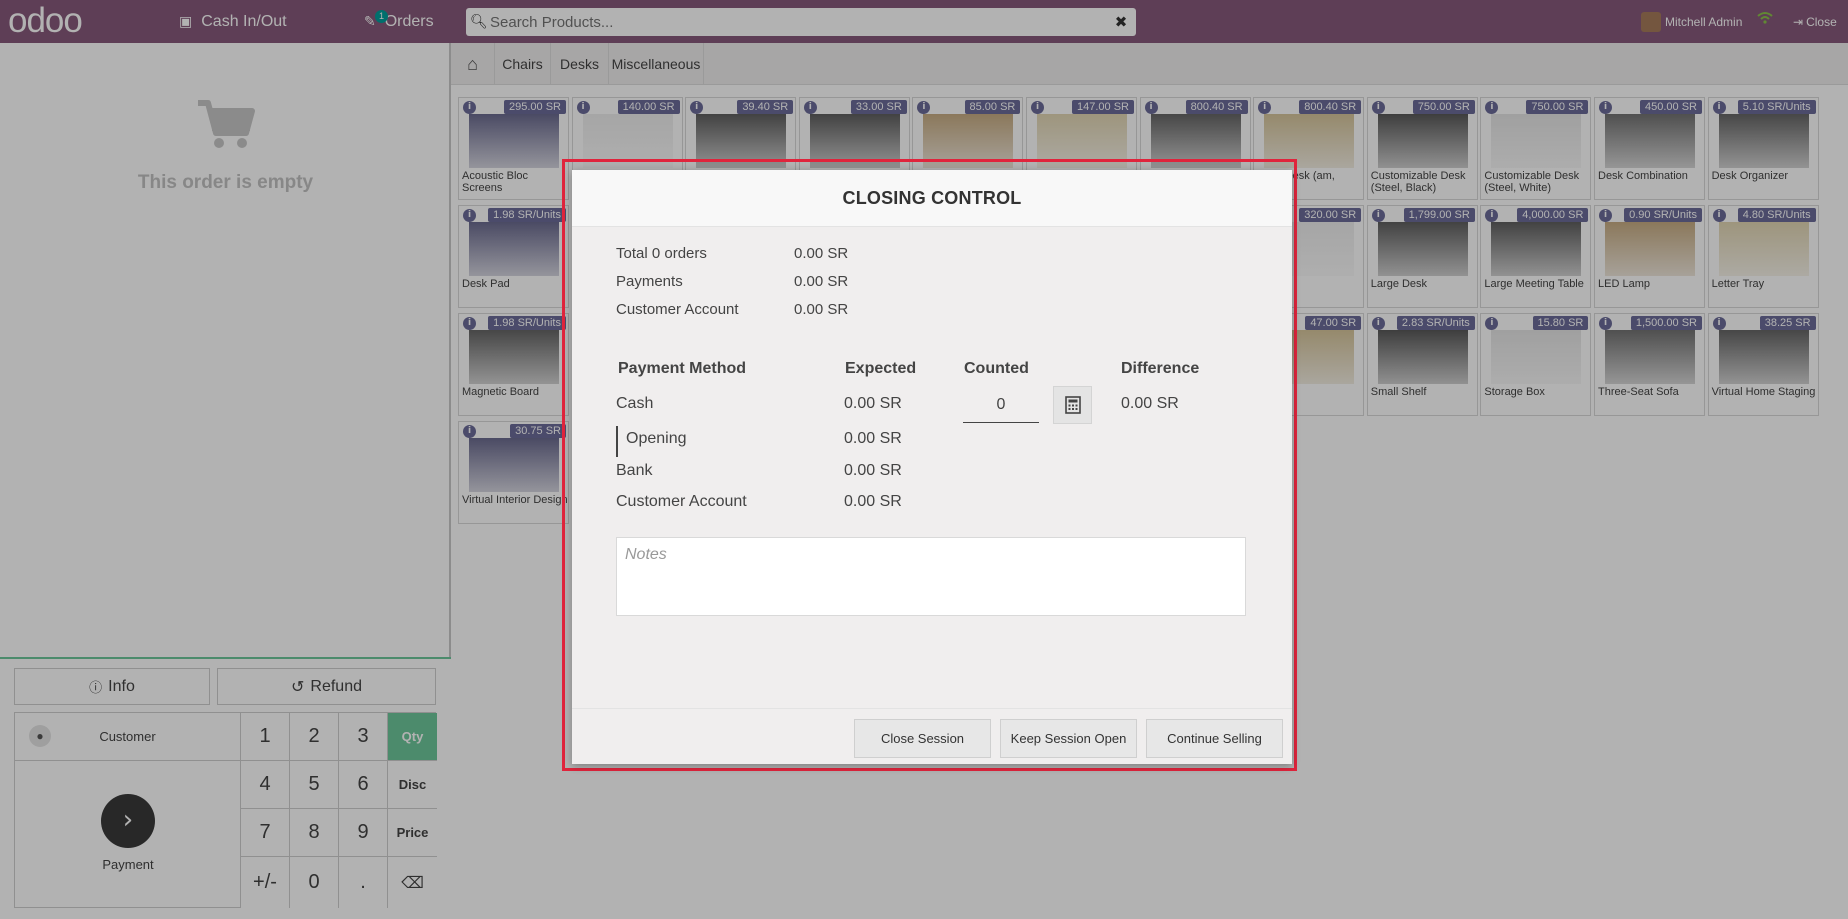 The height and width of the screenshot is (919, 1848). What do you see at coordinates (617, 441) in the screenshot?
I see `opening-indent-bar` at bounding box center [617, 441].